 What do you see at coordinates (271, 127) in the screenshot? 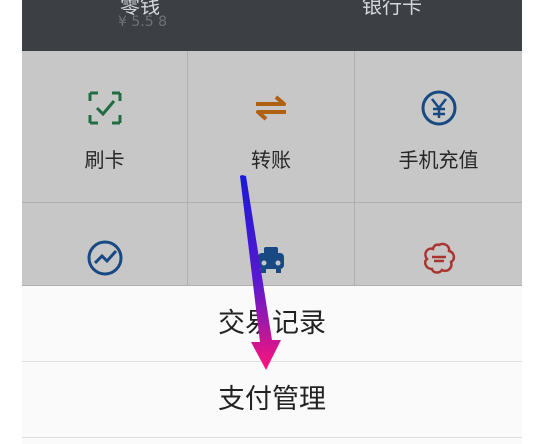
I see `grid-item-transfer: 转账` at bounding box center [271, 127].